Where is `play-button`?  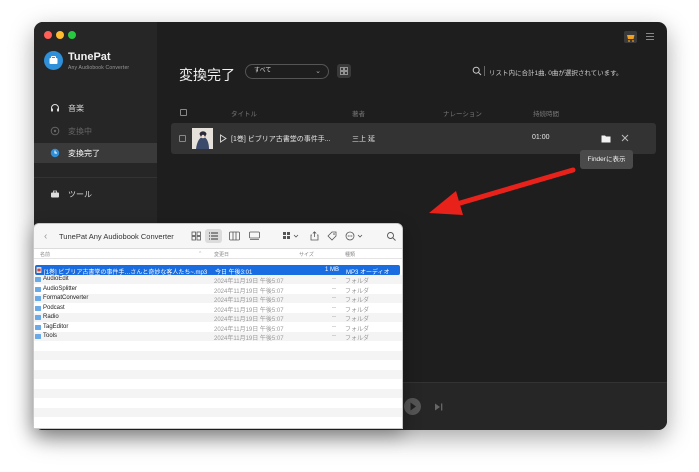
play-button is located at coordinates (412, 406).